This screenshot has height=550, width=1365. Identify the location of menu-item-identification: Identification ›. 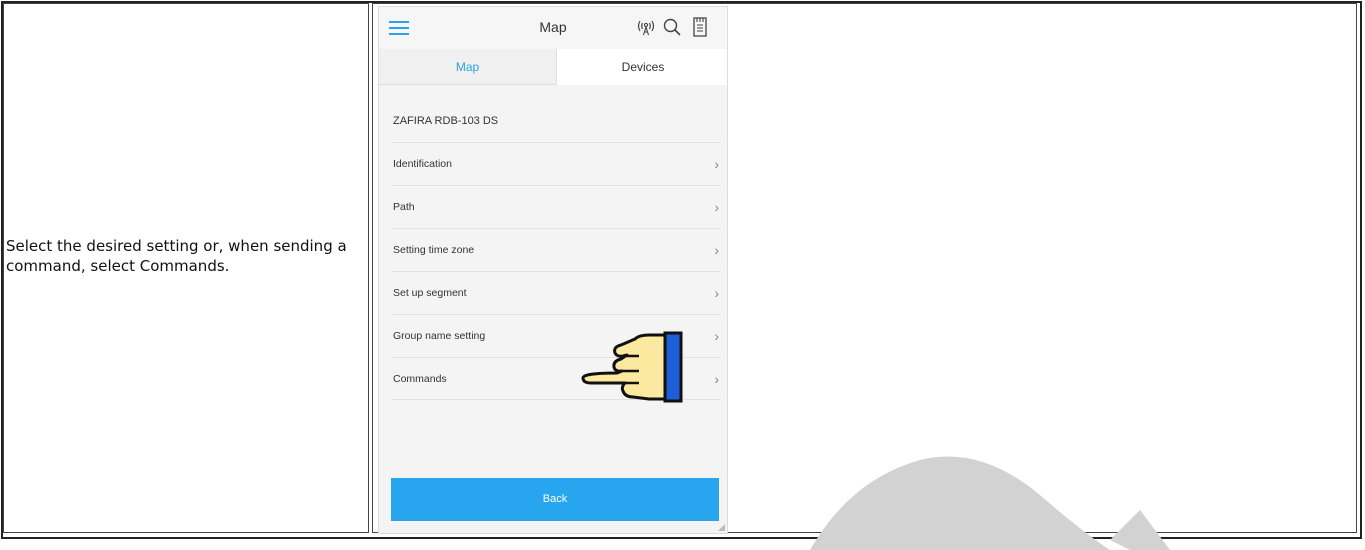
(556, 163).